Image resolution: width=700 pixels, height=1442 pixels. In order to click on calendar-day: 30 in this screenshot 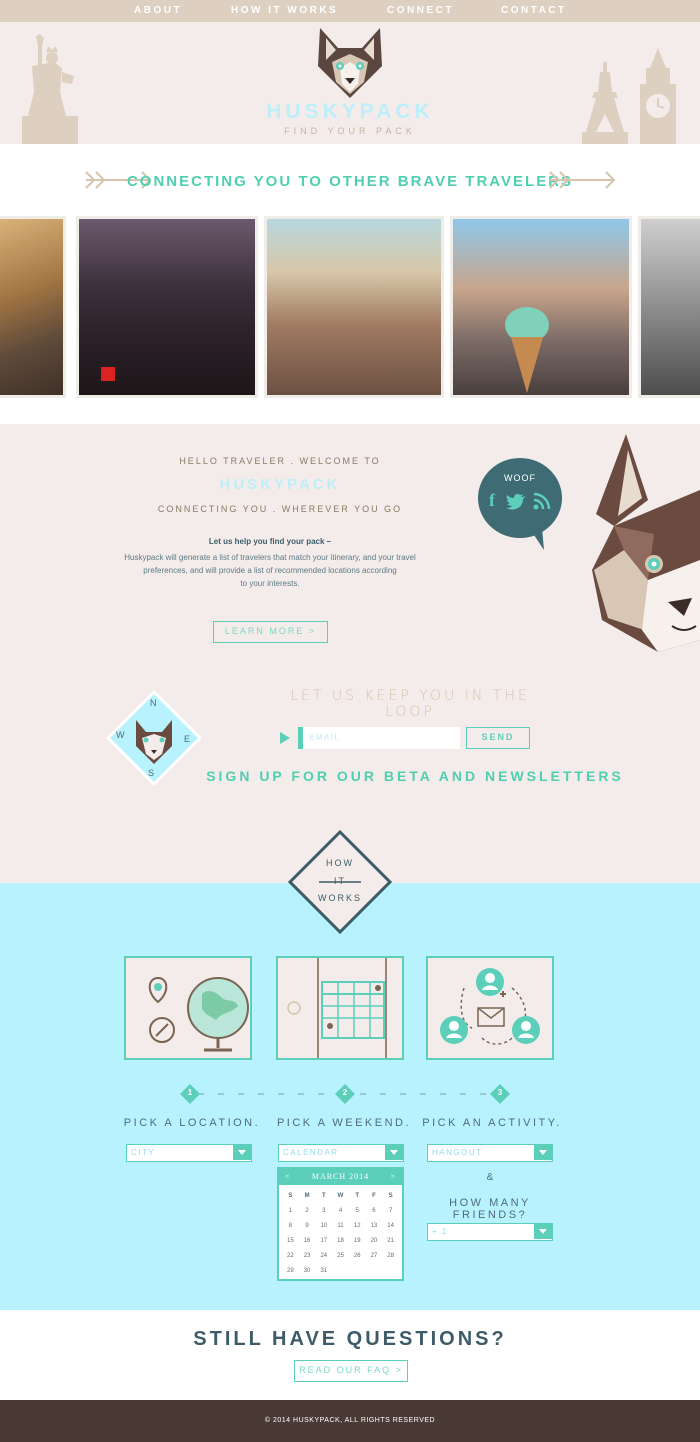, I will do `click(307, 1271)`.